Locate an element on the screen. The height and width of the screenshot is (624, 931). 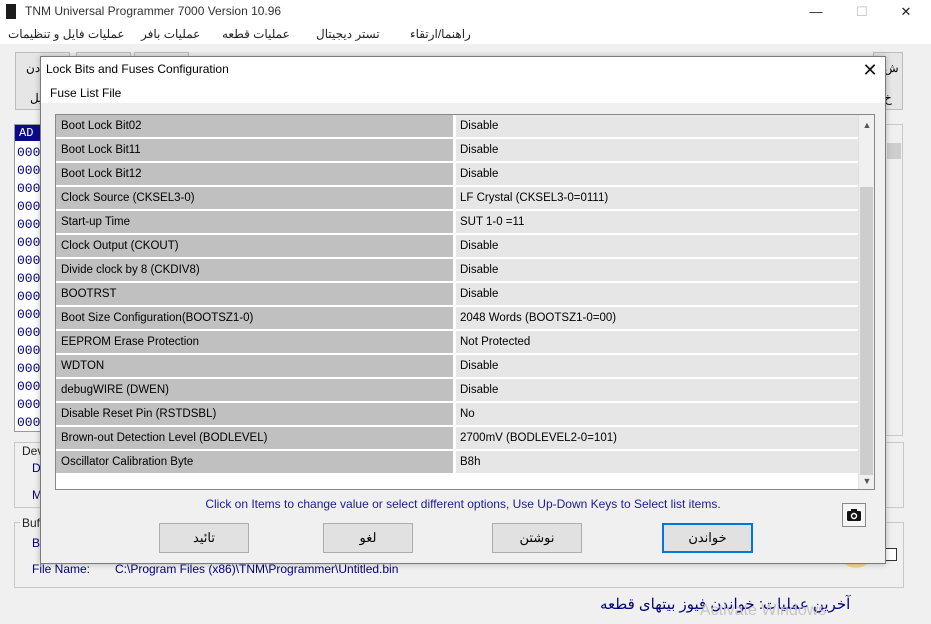
fuse-row: Oscillator Calibration Byte B8h is located at coordinates (457, 463).